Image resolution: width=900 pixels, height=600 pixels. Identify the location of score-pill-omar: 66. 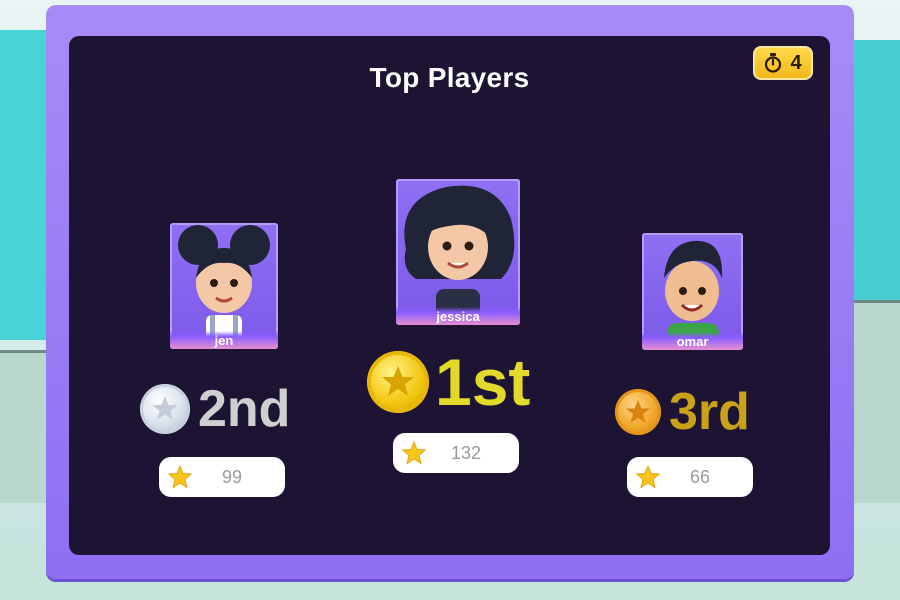
(690, 477).